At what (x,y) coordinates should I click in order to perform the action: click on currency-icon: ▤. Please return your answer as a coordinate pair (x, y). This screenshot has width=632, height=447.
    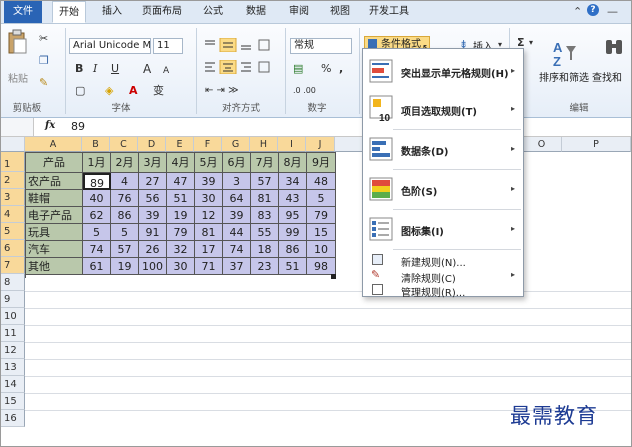
    Looking at the image, I should click on (298, 69).